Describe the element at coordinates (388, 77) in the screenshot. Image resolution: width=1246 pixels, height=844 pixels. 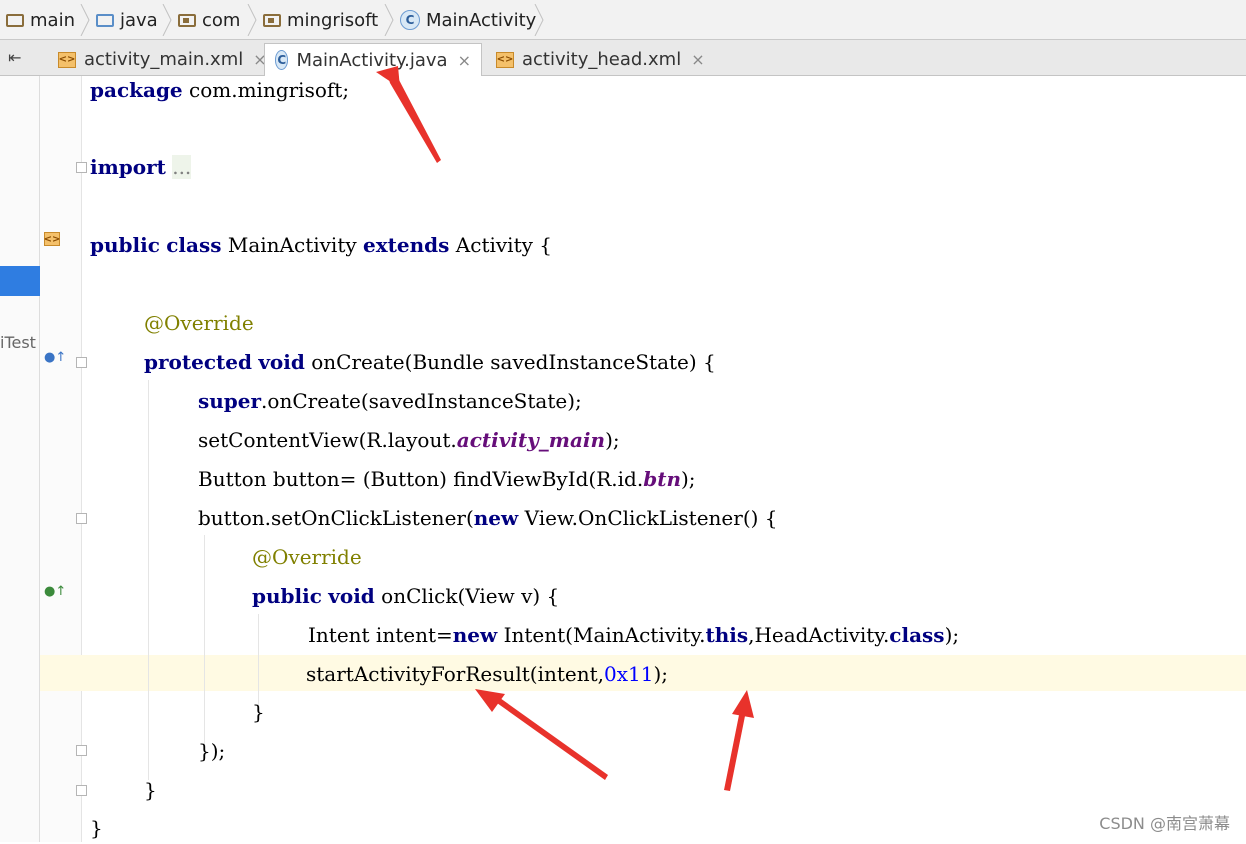
I see `arrow-to-tab-head` at that location.